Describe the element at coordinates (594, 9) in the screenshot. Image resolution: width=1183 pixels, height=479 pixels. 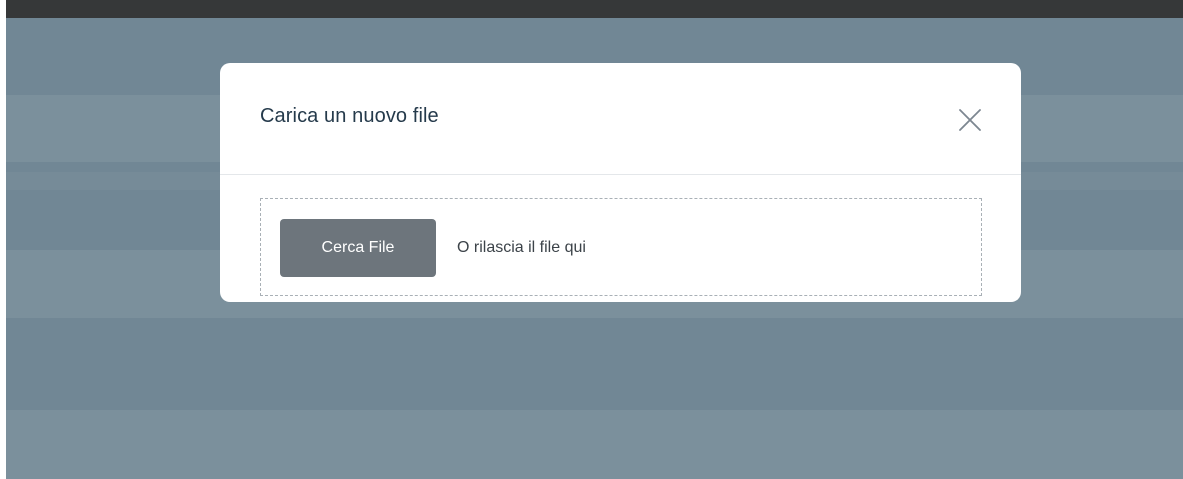
I see `app-topbar` at that location.